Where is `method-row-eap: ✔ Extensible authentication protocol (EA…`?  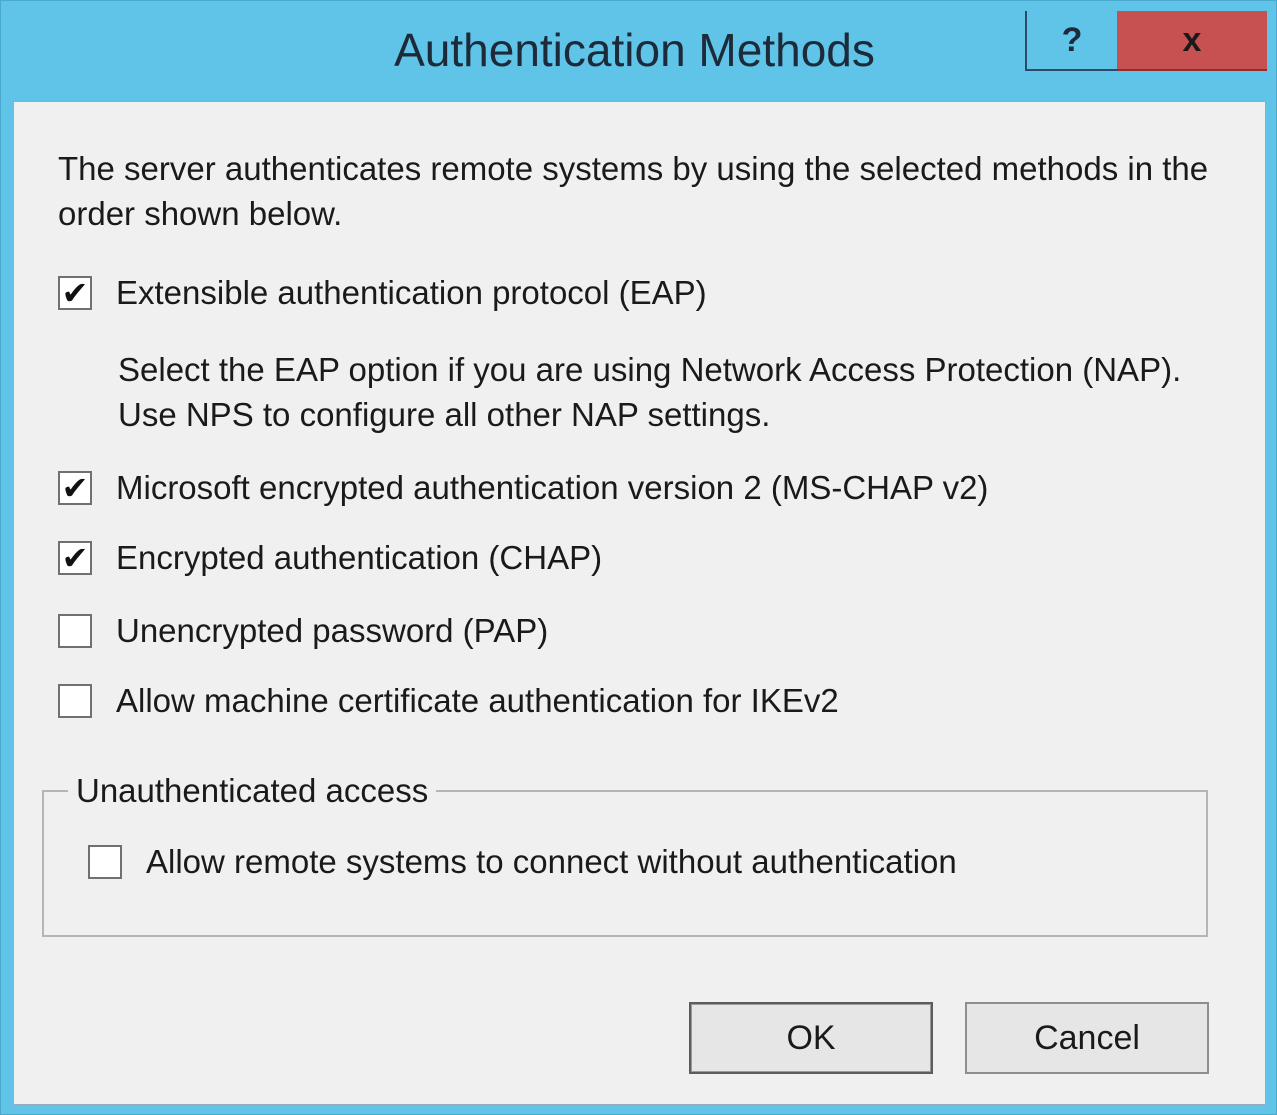 method-row-eap: ✔ Extensible authentication protocol (EA… is located at coordinates (382, 293).